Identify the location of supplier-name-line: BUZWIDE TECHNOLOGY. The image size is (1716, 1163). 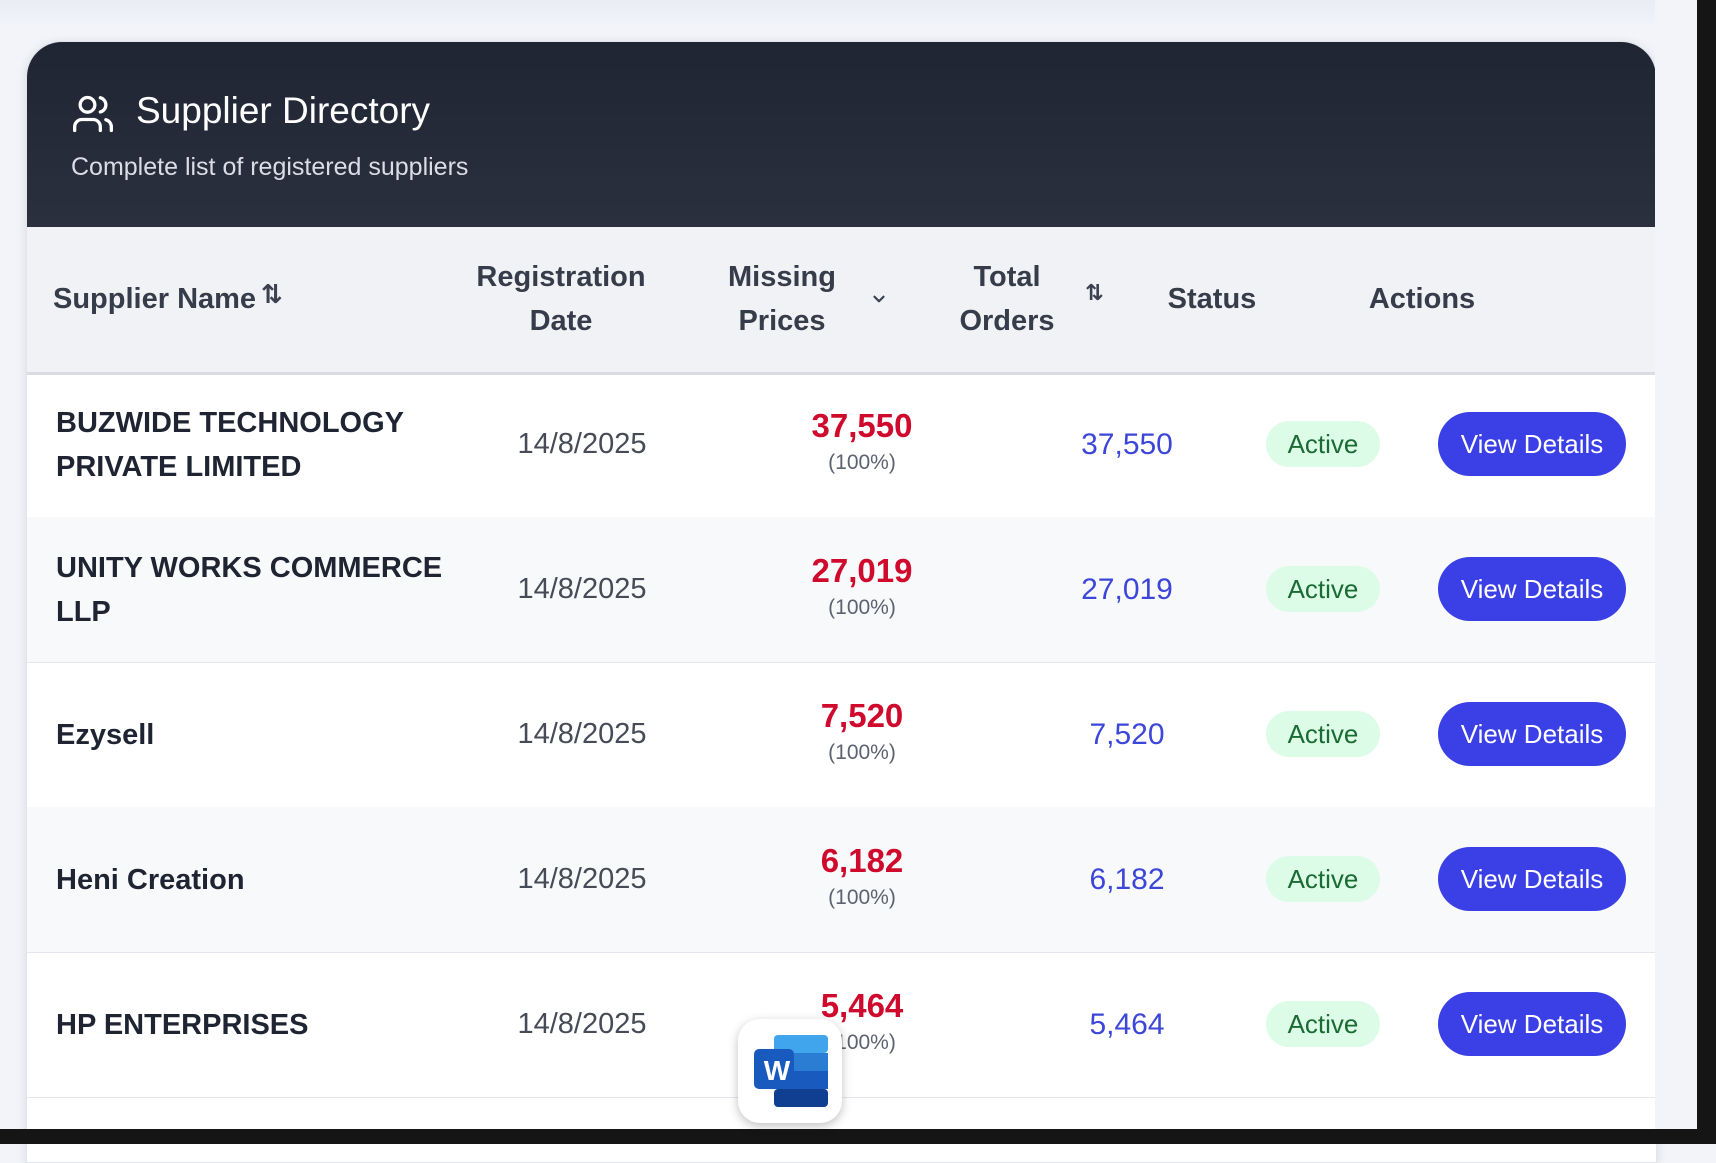
(230, 422).